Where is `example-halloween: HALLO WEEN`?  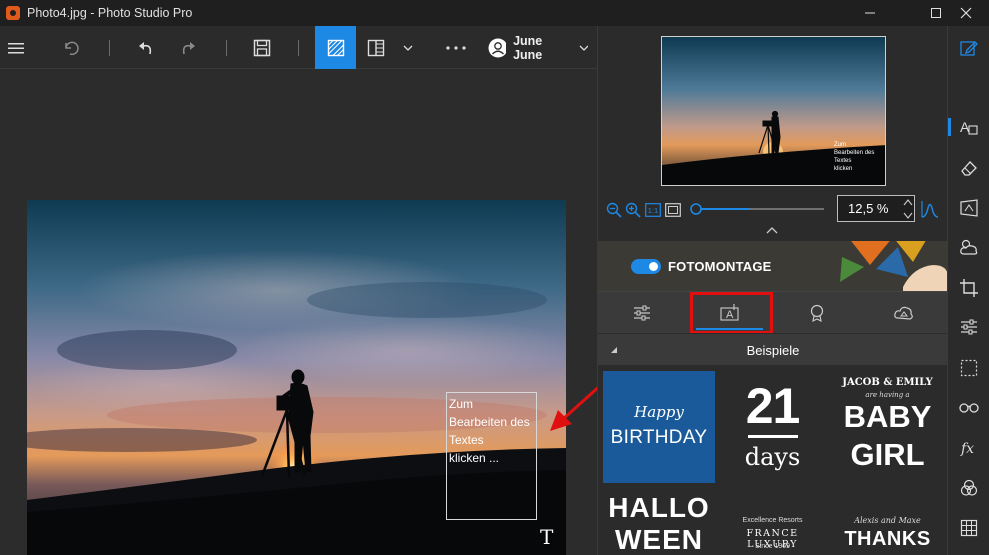 example-halloween: HALLO WEEN is located at coordinates (659, 520).